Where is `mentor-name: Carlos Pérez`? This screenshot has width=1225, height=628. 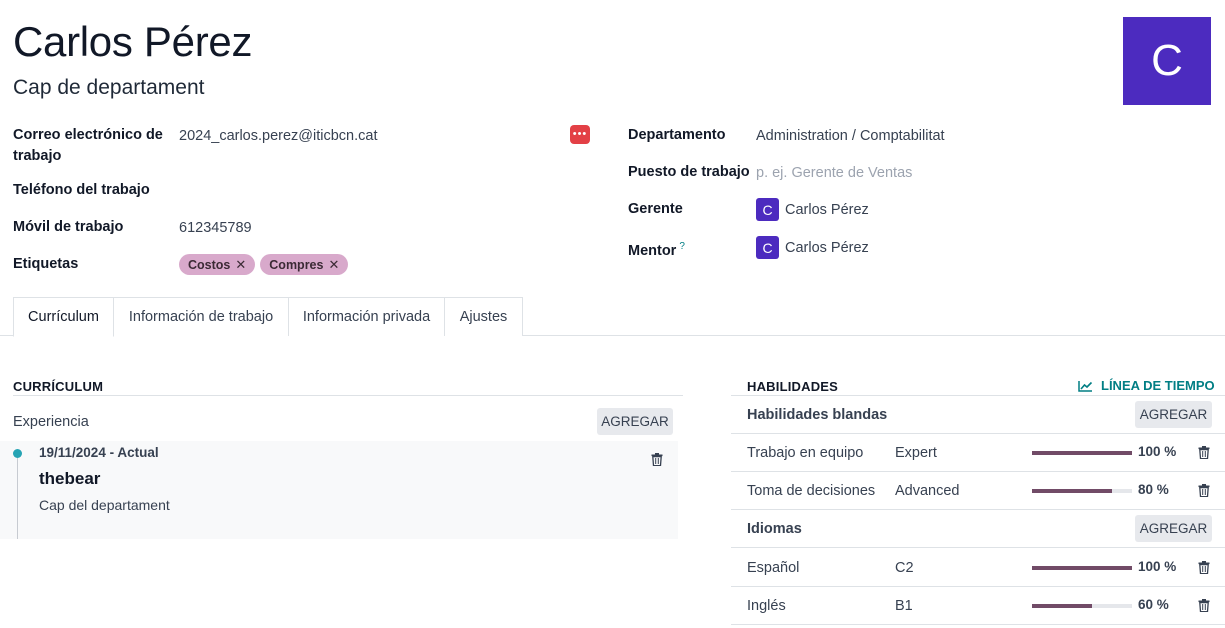 mentor-name: Carlos Pérez is located at coordinates (827, 247).